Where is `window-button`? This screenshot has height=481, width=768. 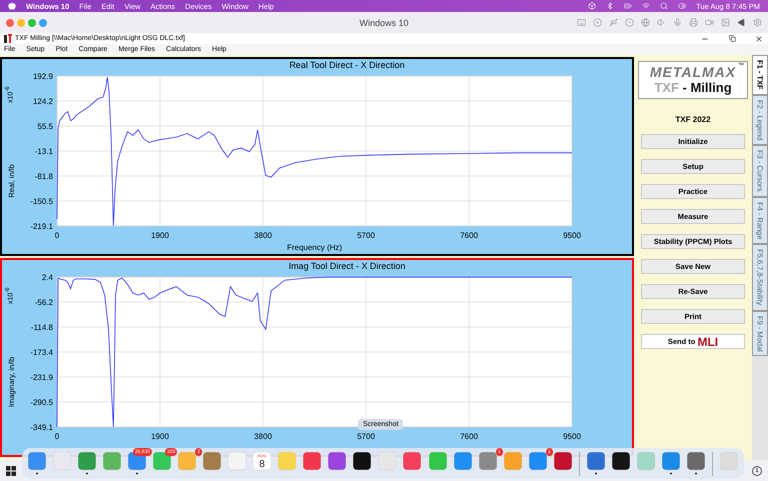
window-button is located at coordinates (43, 22).